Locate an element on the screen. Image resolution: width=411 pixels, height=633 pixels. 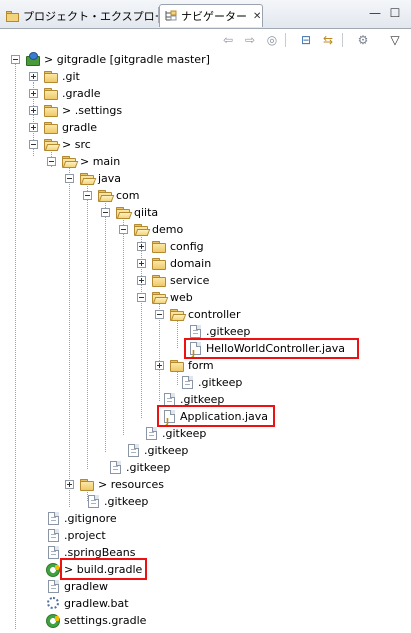
maximize-icon: ☐ is located at coordinates (395, 13).